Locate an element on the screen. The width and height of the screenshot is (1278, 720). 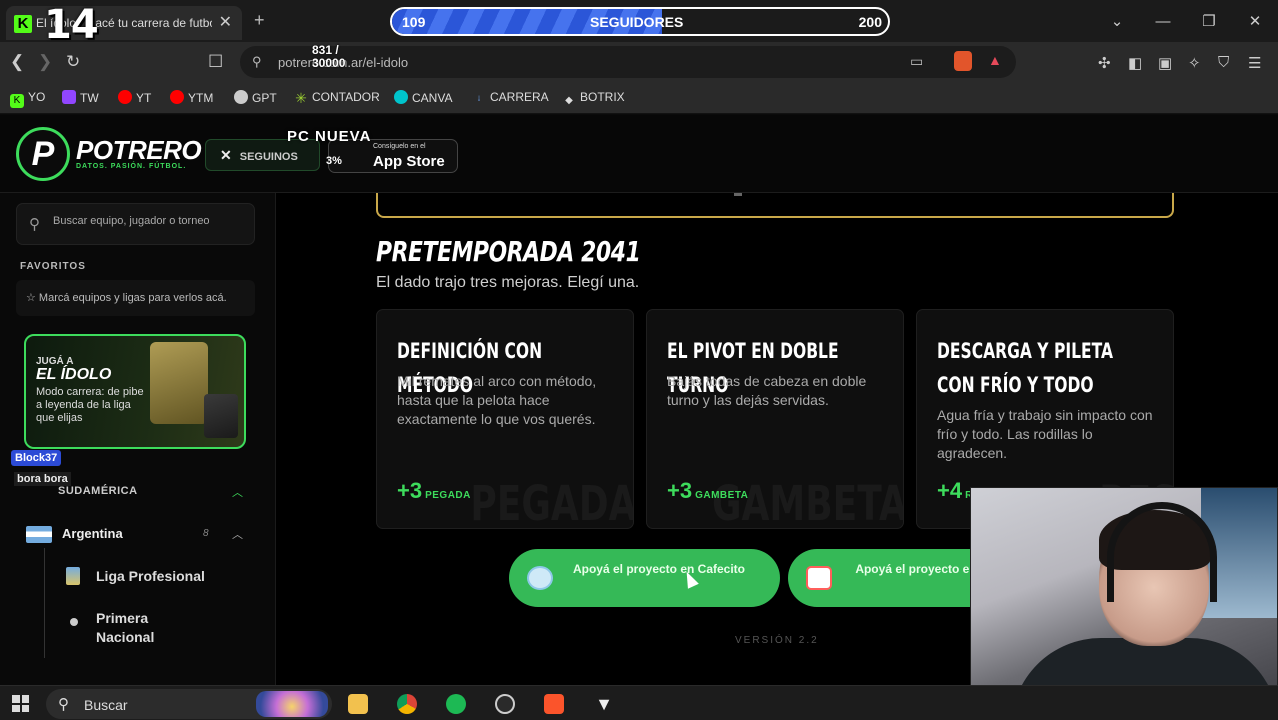
youtube-music-icon is located at coordinates (177, 97).